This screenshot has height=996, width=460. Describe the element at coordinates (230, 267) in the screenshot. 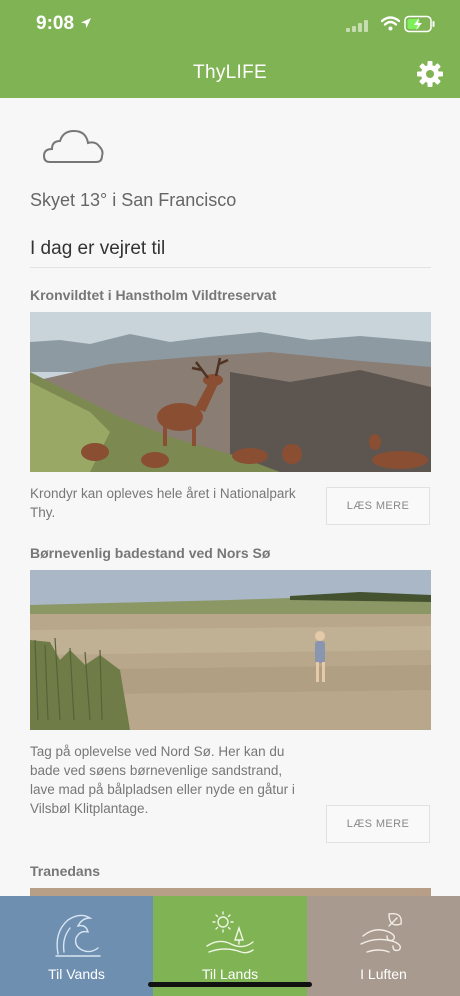

I see `divider` at that location.